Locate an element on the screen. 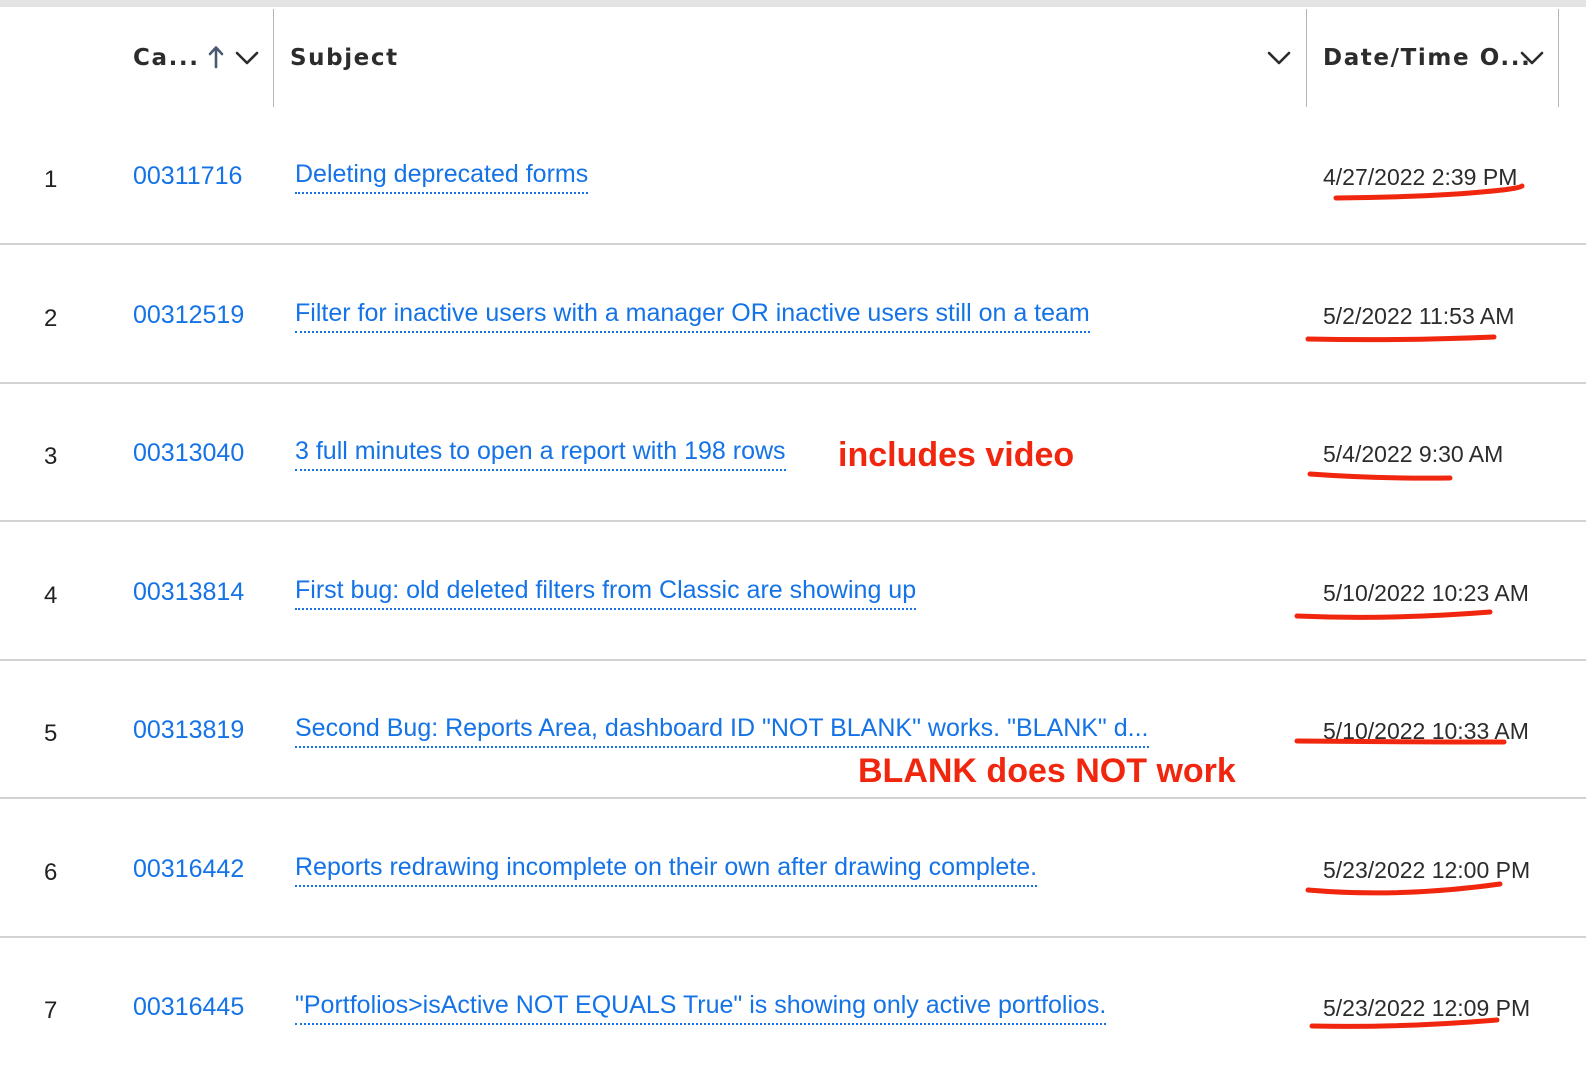 The image size is (1586, 1086). row-number: 5 is located at coordinates (51, 733).